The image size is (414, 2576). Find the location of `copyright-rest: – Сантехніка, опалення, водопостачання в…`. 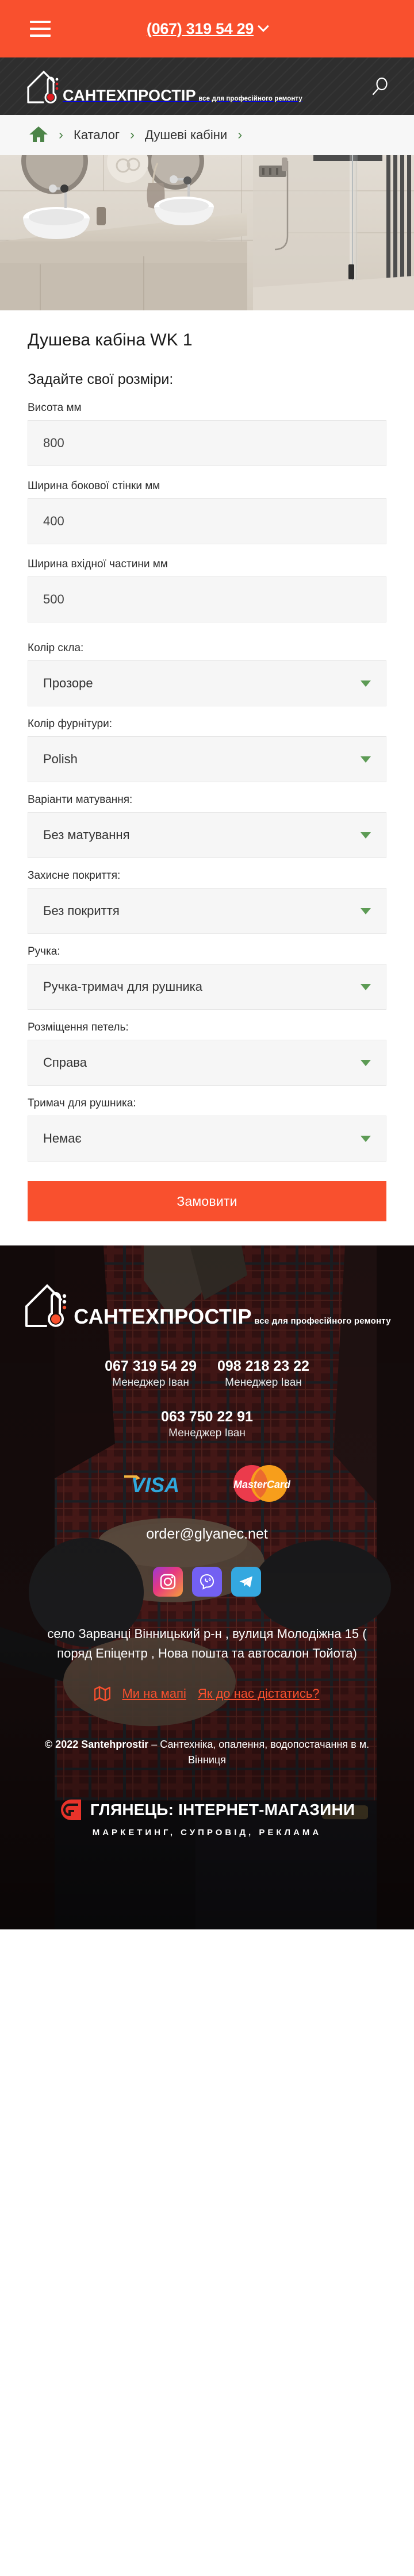

copyright-rest: – Сантехніка, опалення, водопостачання в… is located at coordinates (259, 1752).